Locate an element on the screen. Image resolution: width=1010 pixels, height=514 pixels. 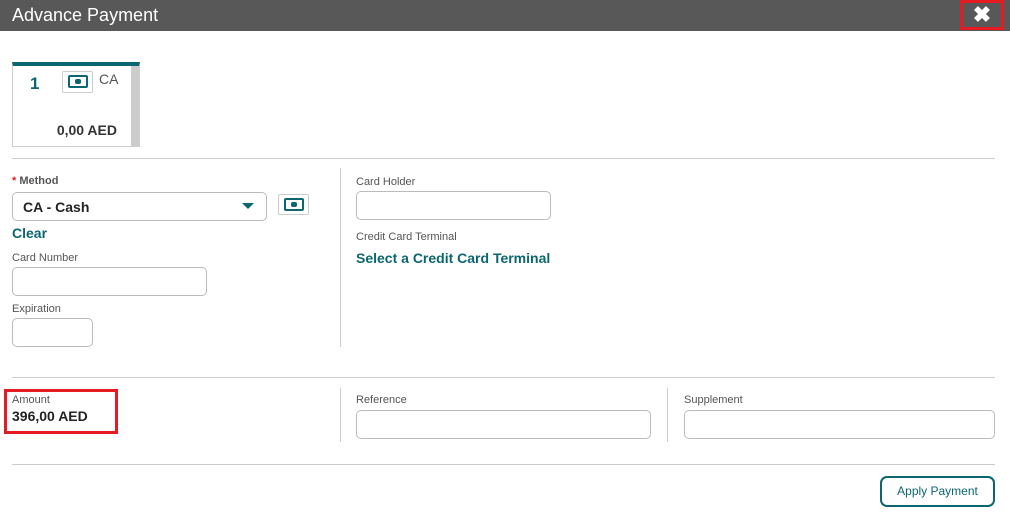
chevron-down-icon is located at coordinates (248, 206).